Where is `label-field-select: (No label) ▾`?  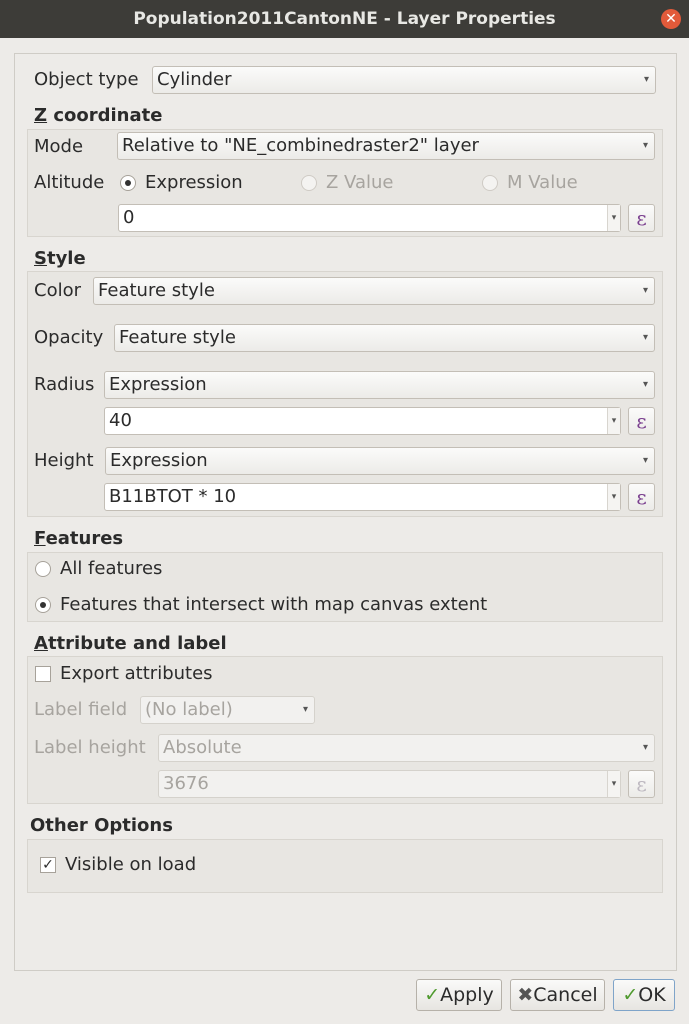
label-field-select: (No label) ▾ is located at coordinates (227, 710).